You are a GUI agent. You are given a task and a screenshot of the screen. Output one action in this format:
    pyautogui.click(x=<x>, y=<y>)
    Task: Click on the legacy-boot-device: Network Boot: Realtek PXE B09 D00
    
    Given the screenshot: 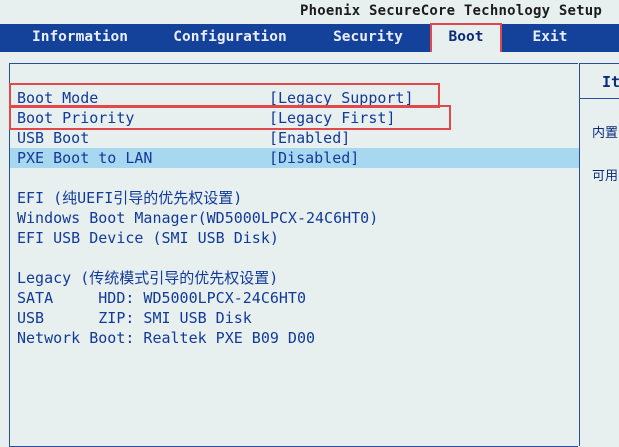 What is the action you would take?
    pyautogui.click(x=166, y=338)
    